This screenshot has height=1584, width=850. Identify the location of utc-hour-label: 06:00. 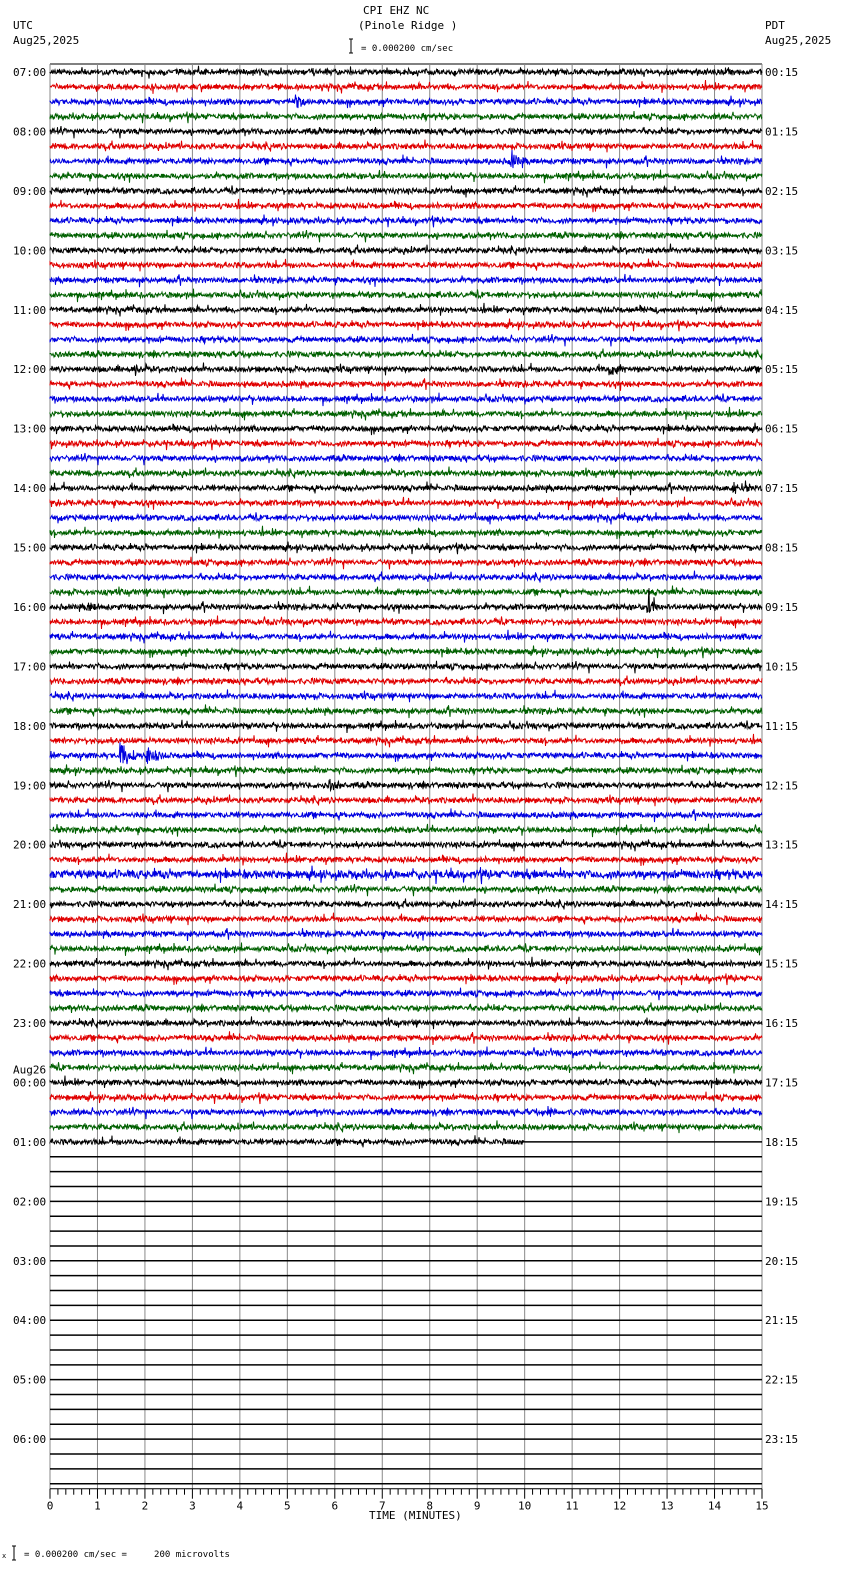
(29, 1439).